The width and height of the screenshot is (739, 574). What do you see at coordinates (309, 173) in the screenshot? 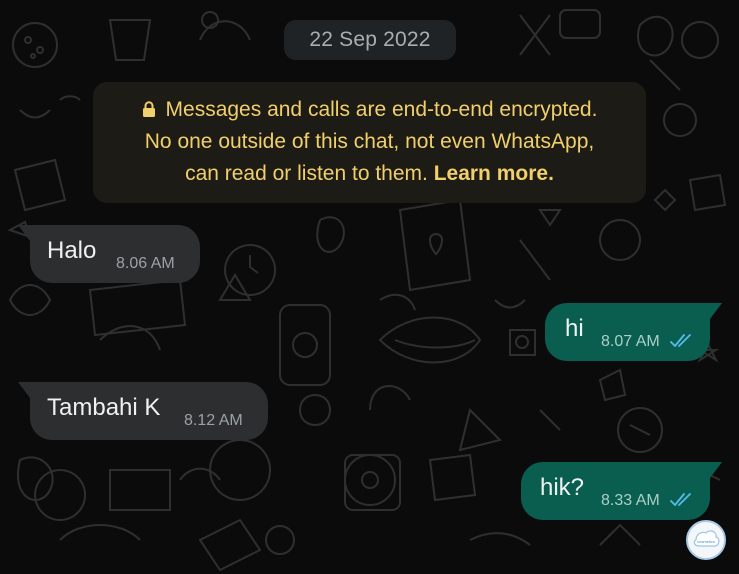
I see `encryption-notice-text-3: can read or listen to them.` at bounding box center [309, 173].